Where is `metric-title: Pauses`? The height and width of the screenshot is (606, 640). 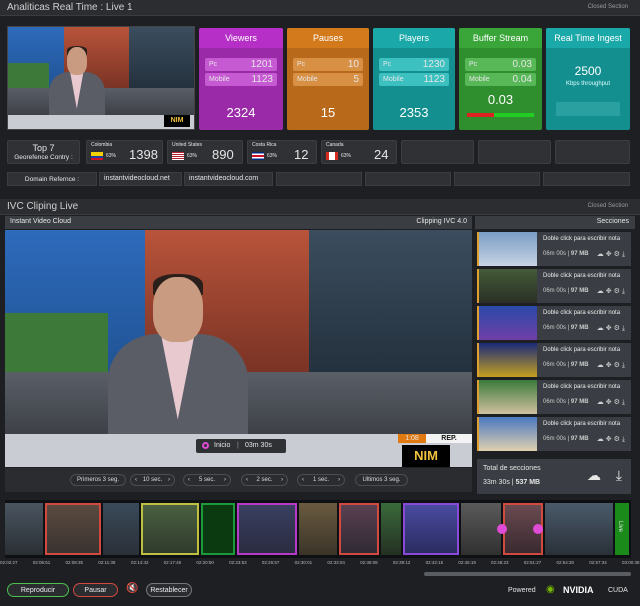
metric-title: Pauses is located at coordinates (328, 38).